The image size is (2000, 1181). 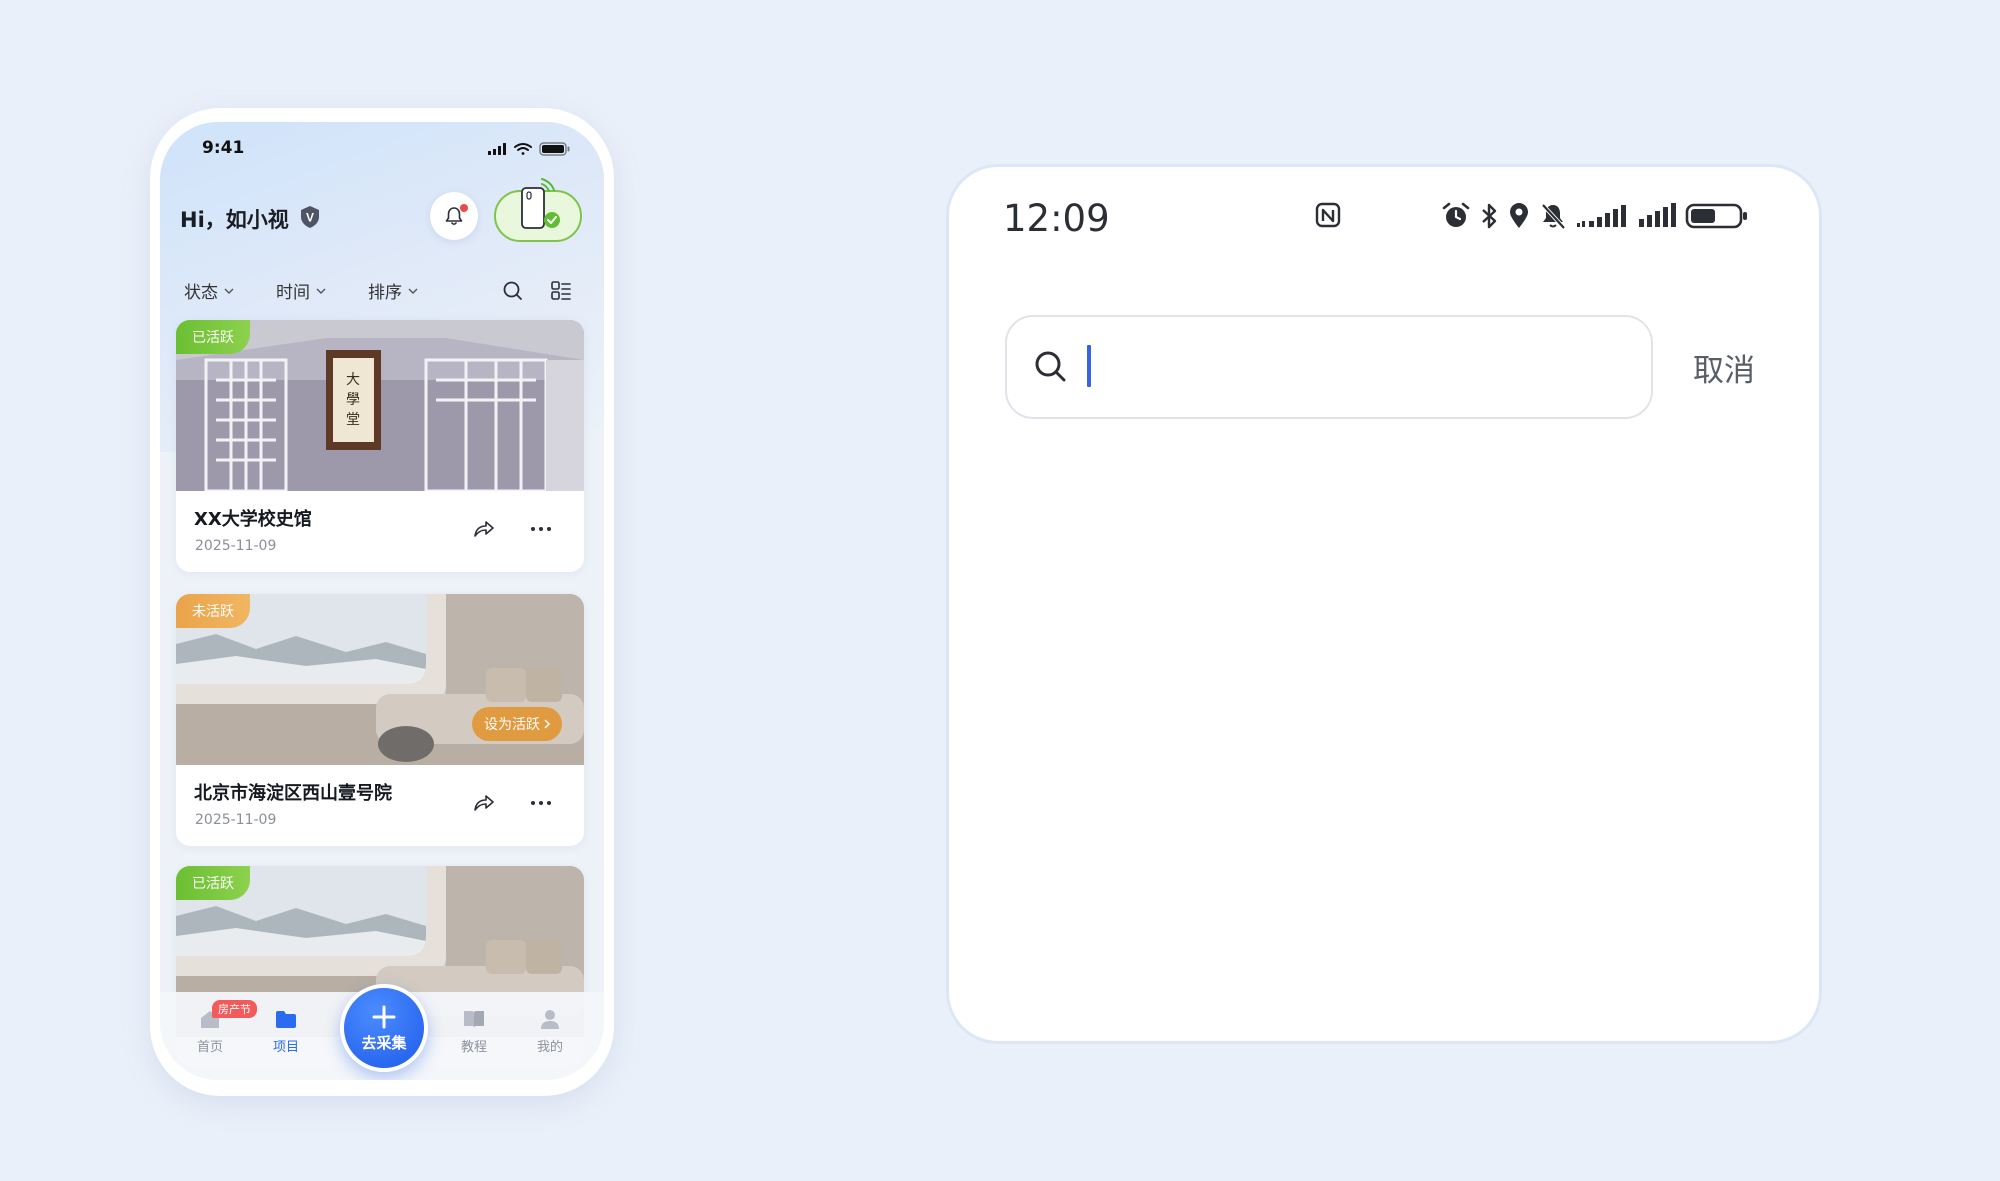 What do you see at coordinates (1329, 367) in the screenshot?
I see `search-input` at bounding box center [1329, 367].